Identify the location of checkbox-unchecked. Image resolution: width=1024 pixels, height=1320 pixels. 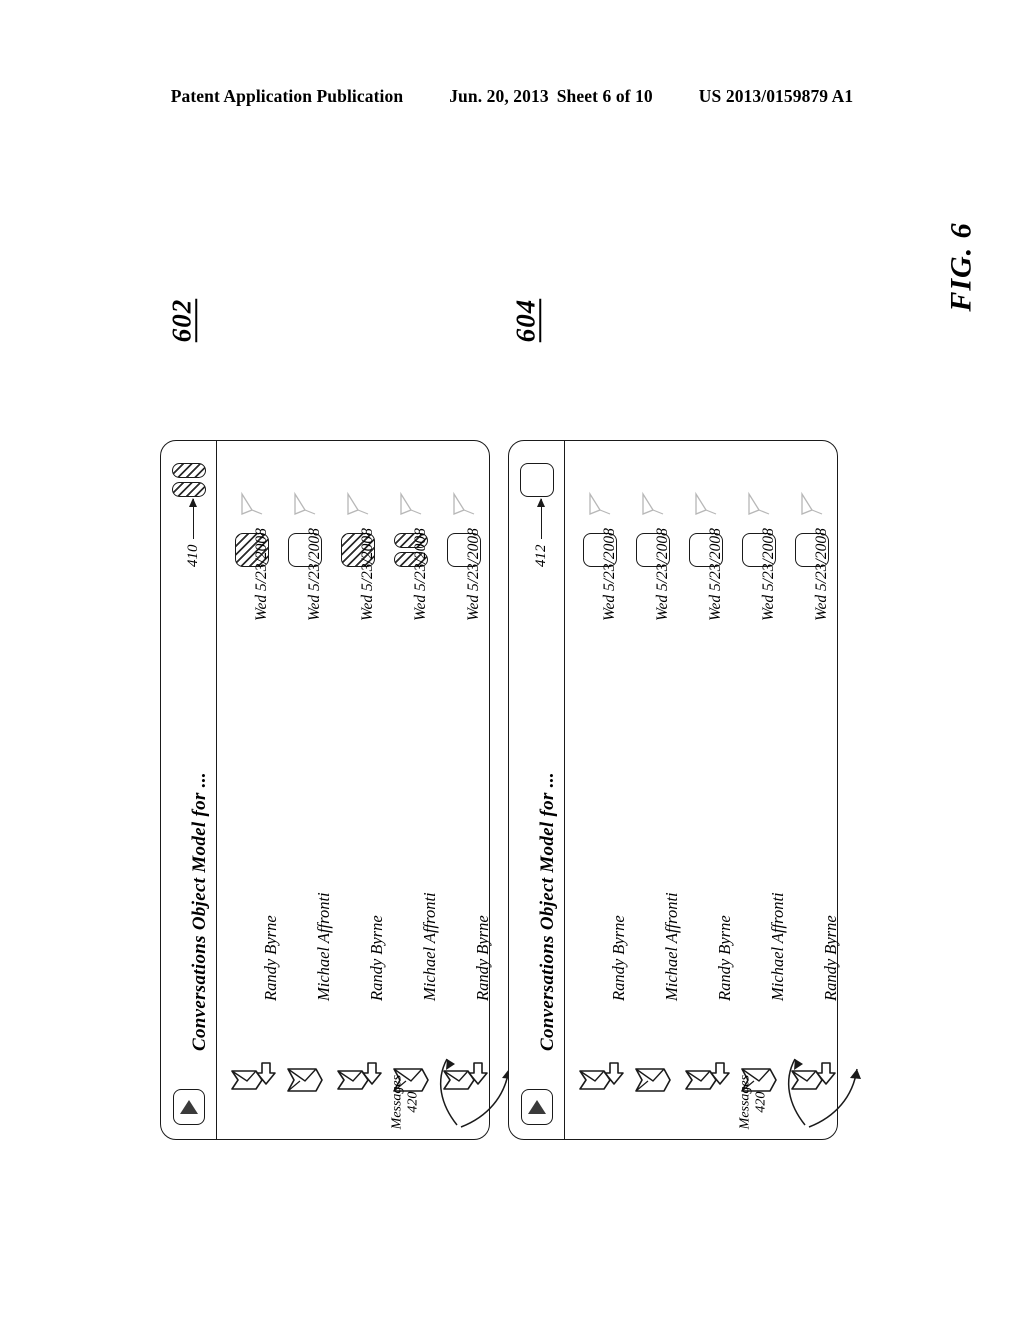
(537, 480).